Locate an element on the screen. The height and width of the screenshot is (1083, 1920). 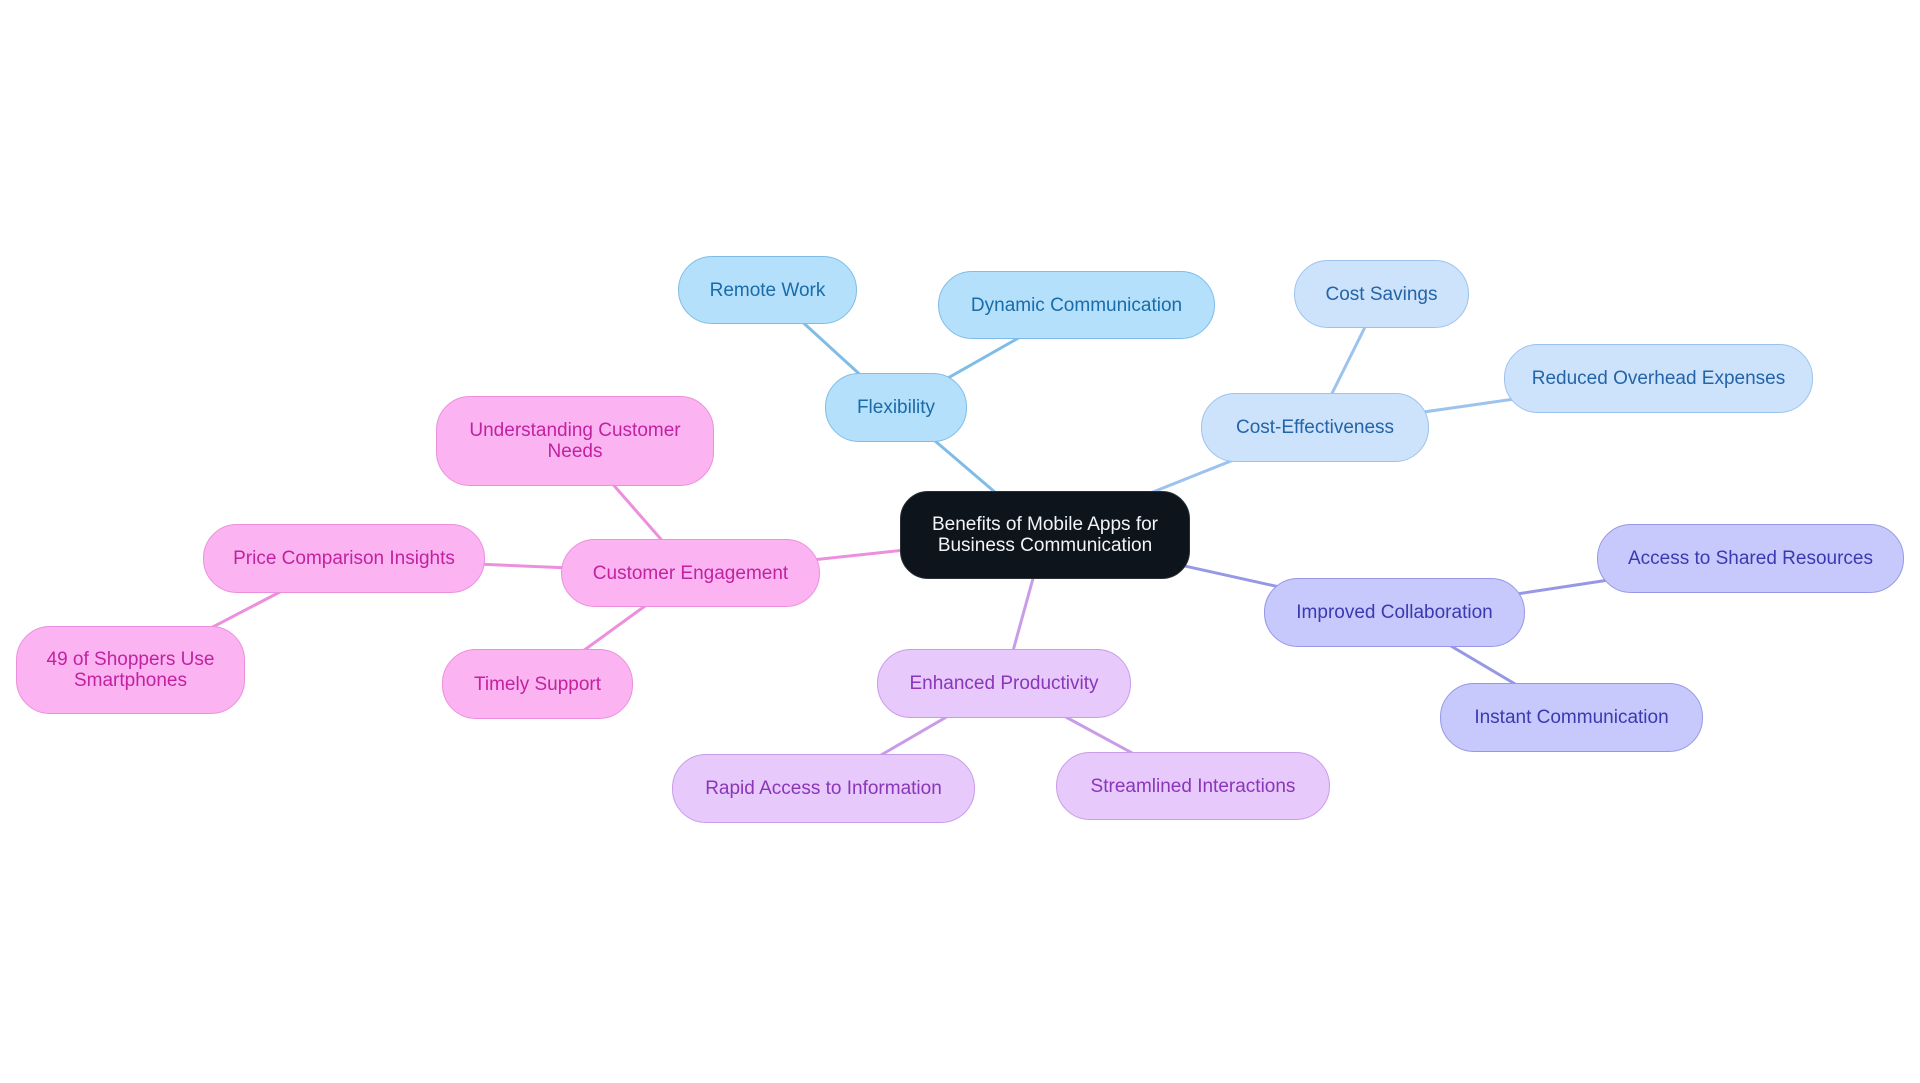
node-label: Improved Collaboration is located at coordinates (1394, 612).